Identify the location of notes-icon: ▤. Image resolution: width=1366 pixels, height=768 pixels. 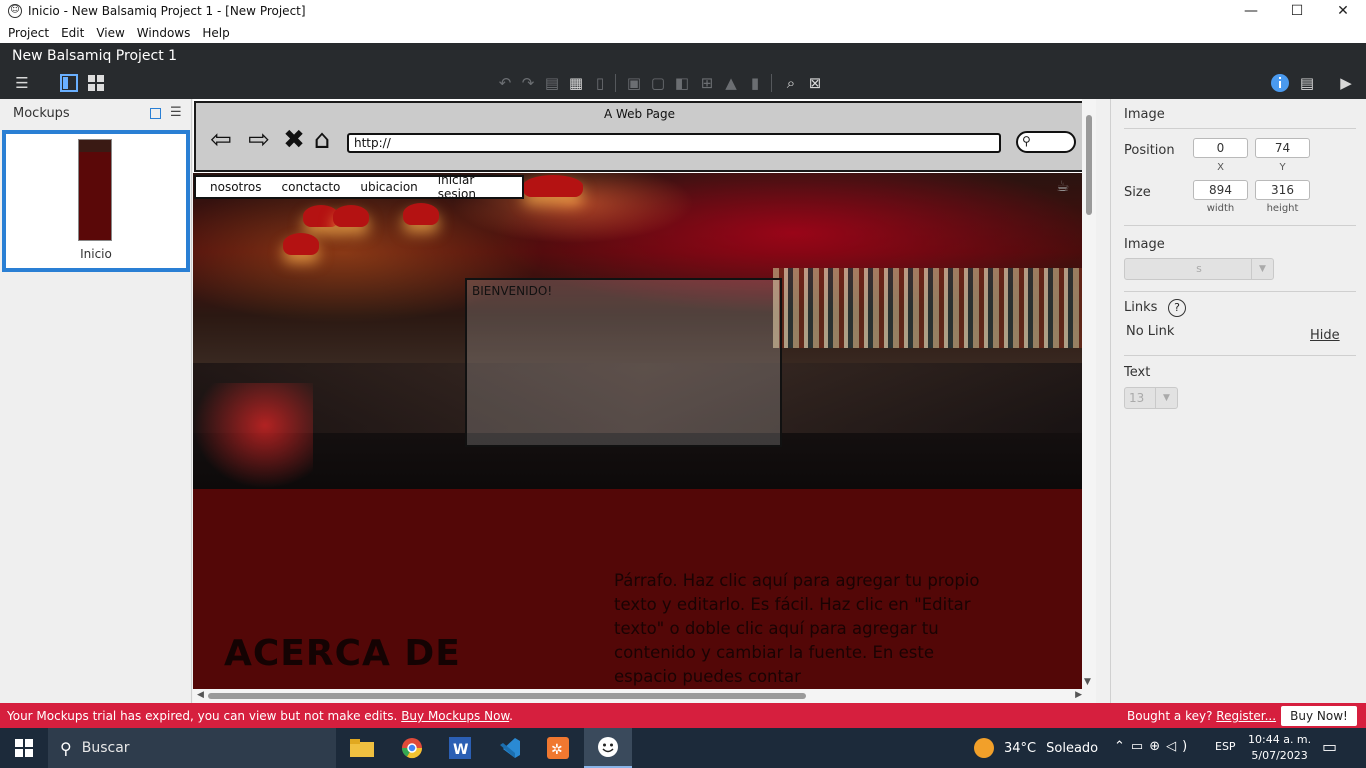
(1307, 83).